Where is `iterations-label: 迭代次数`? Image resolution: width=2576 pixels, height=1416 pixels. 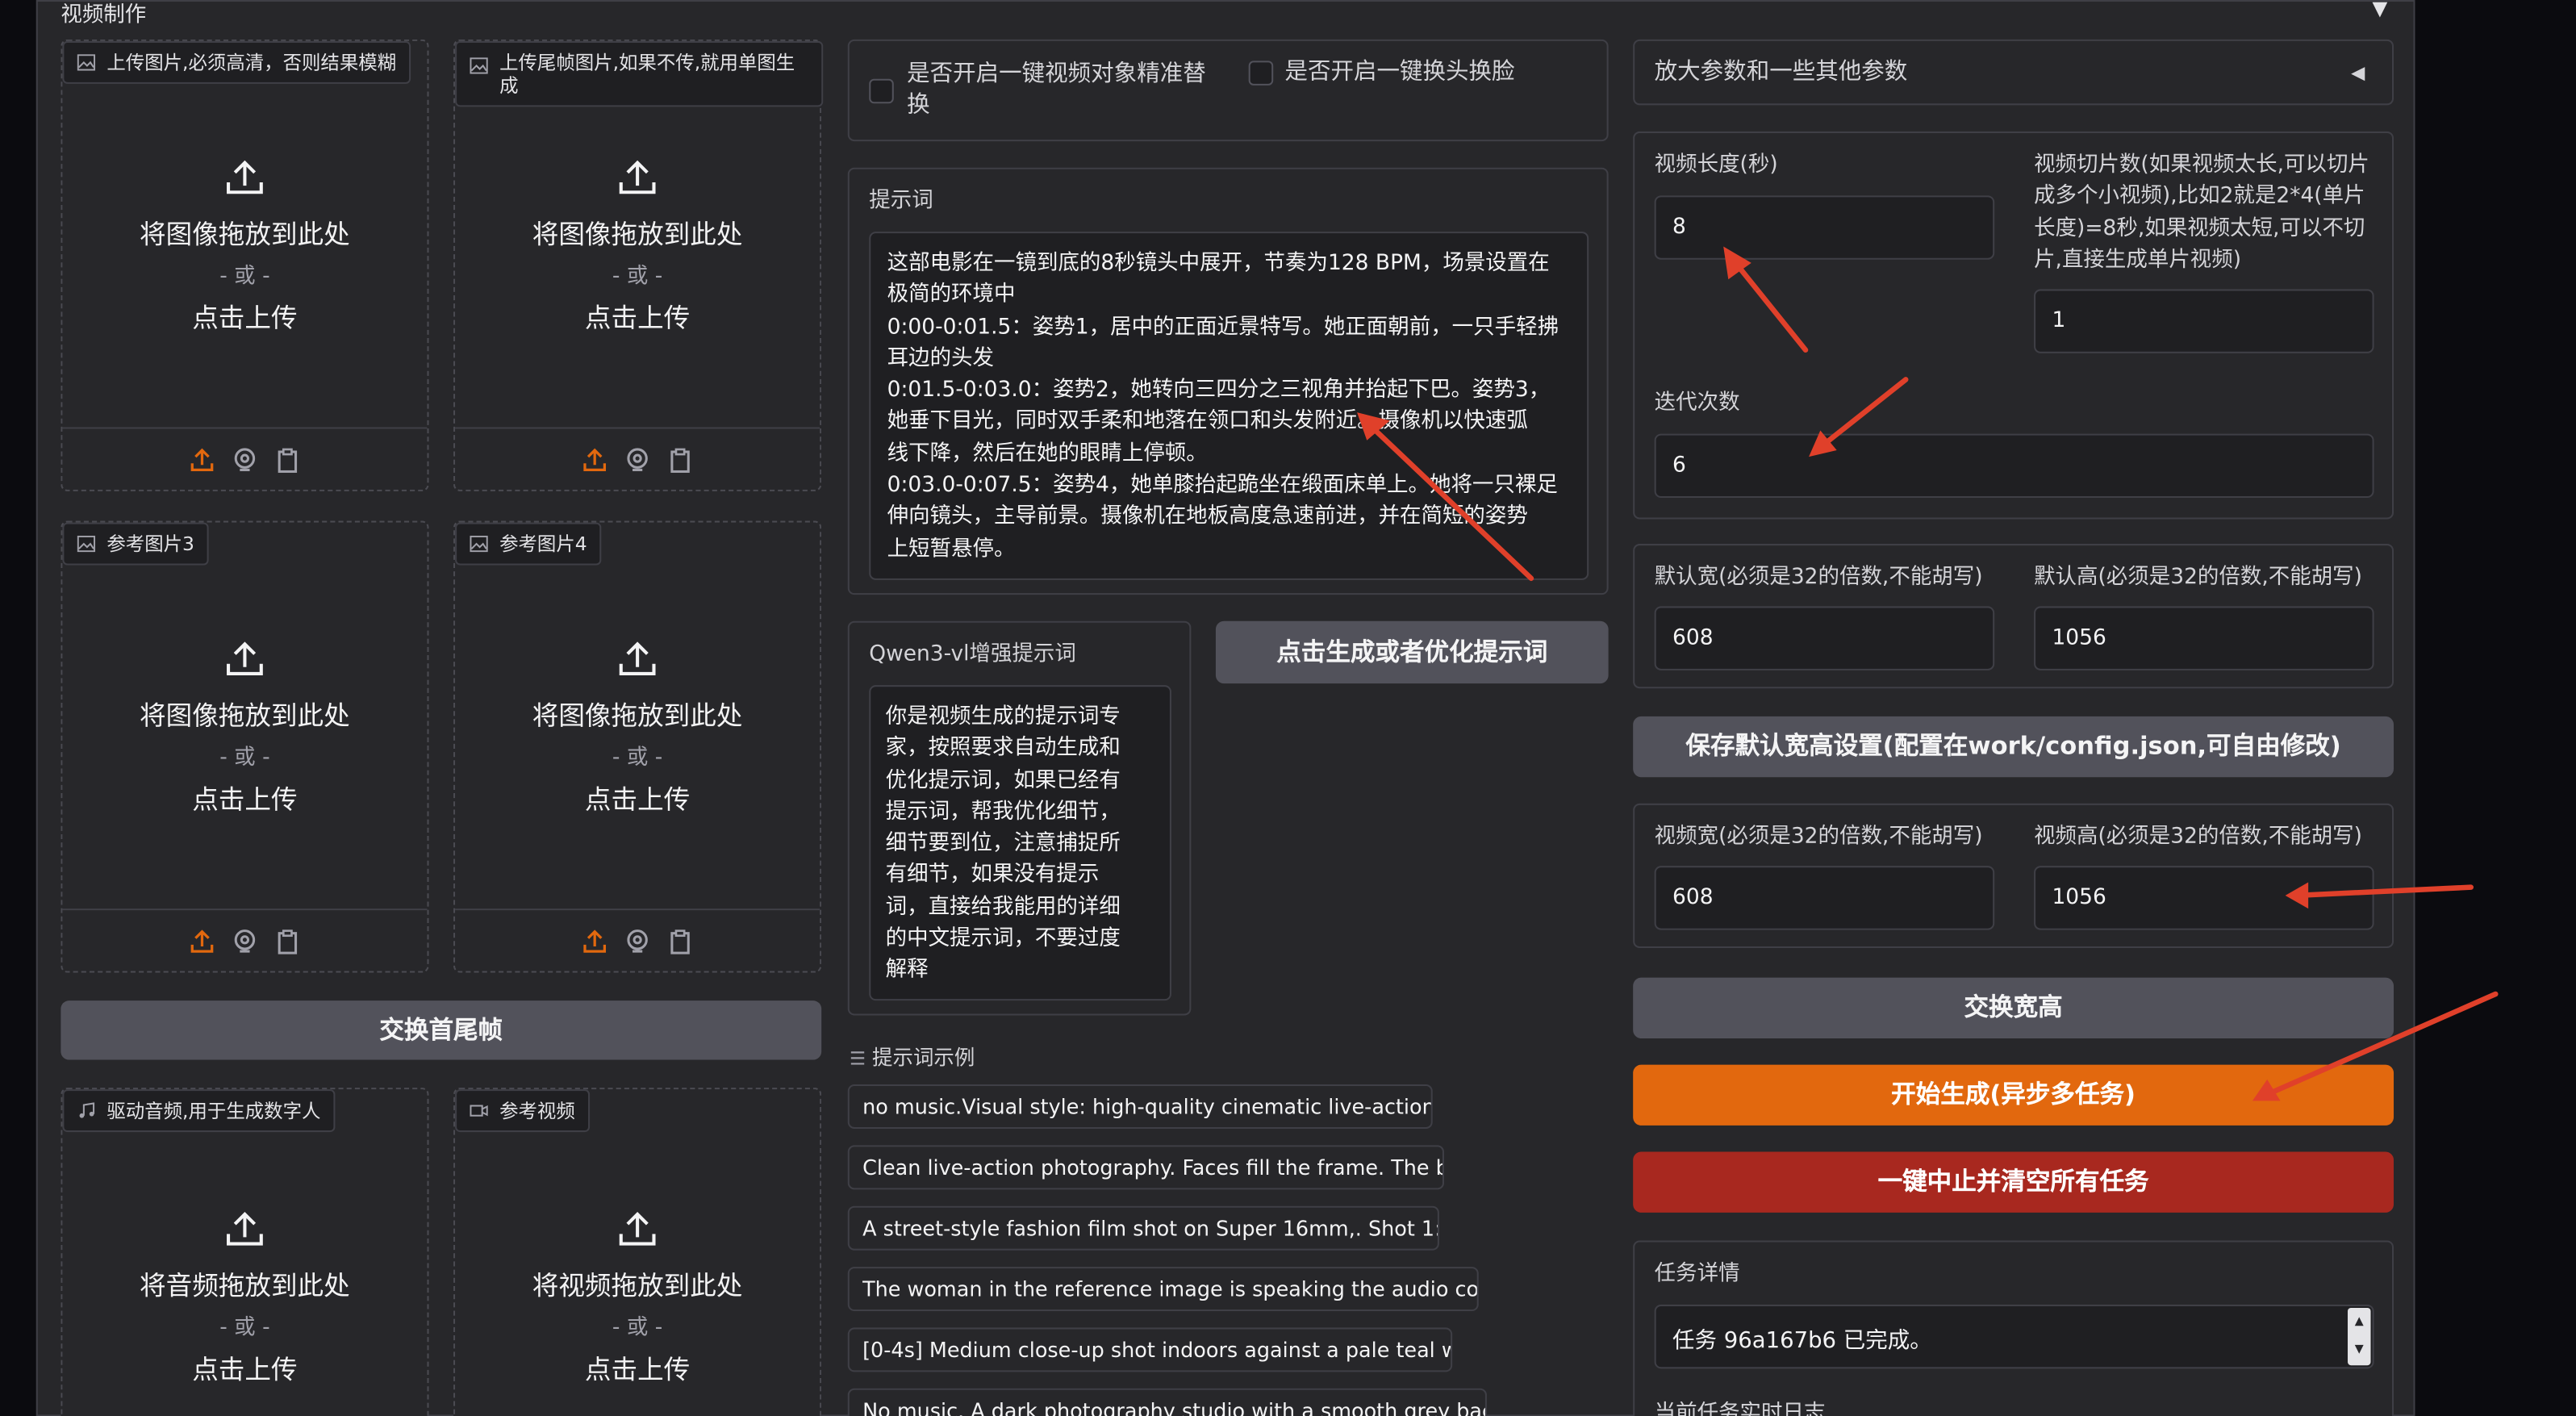 iterations-label: 迭代次数 is located at coordinates (1697, 403).